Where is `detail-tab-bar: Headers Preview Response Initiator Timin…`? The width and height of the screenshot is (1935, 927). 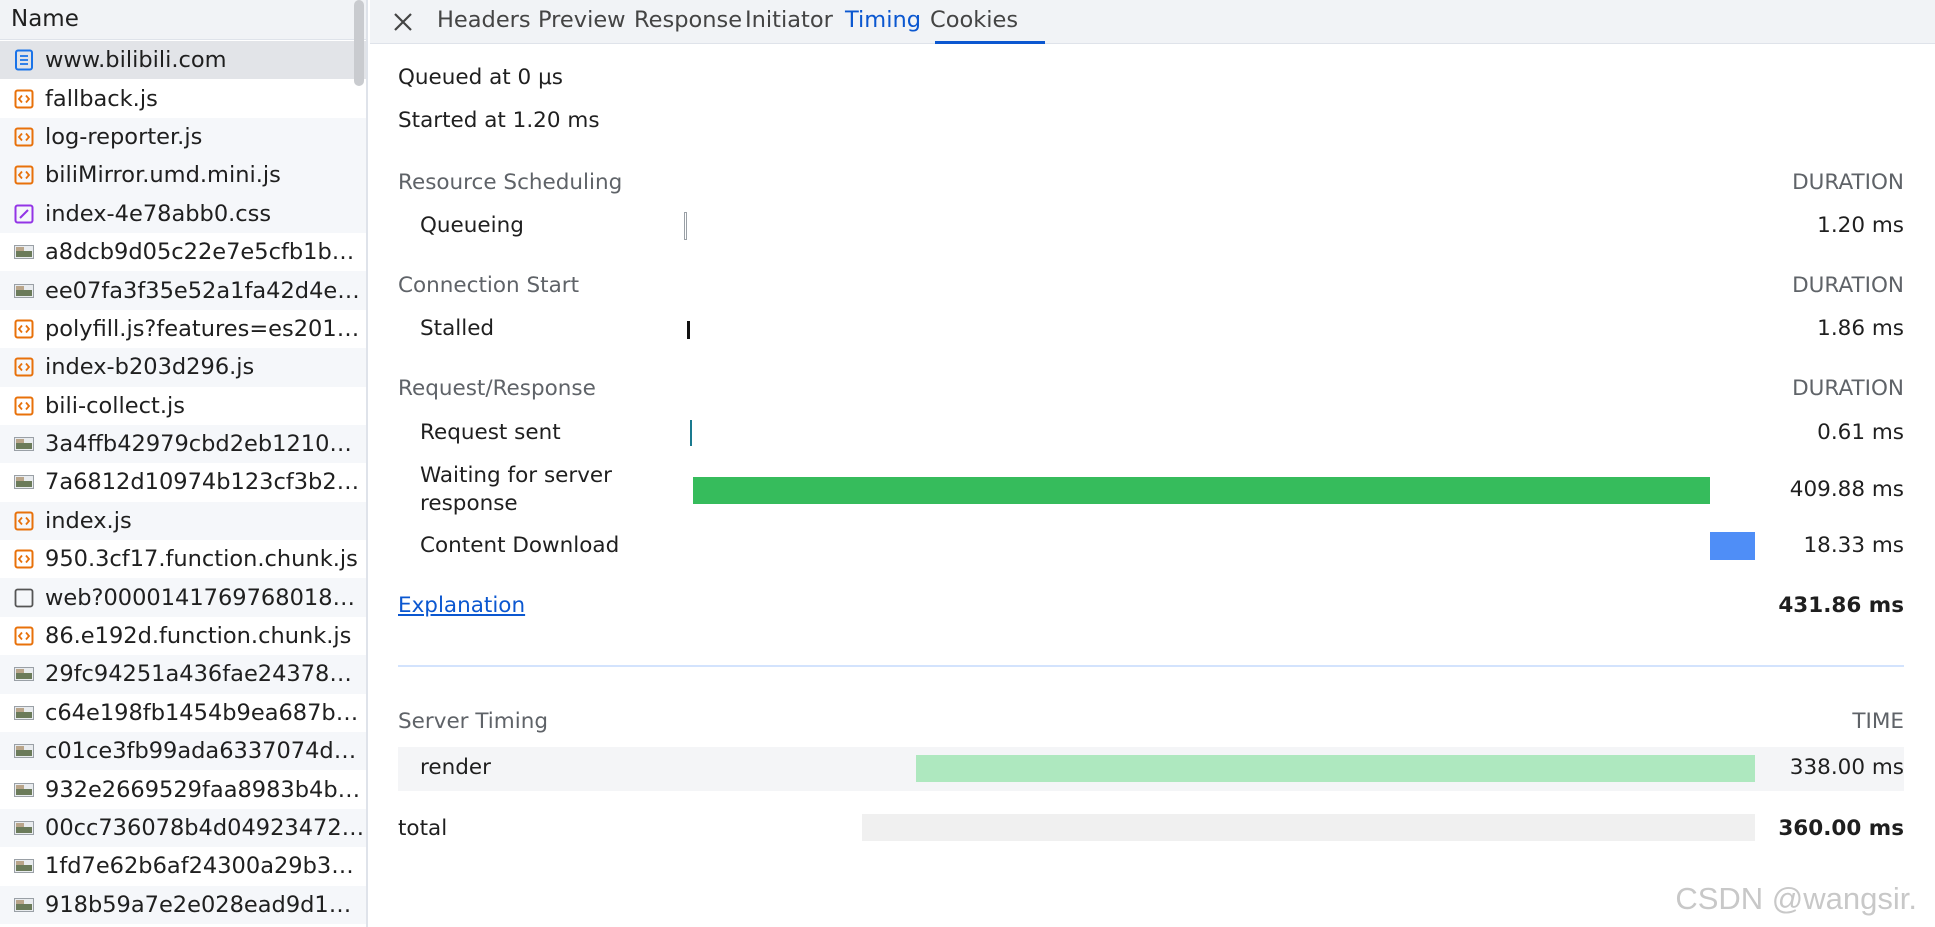 detail-tab-bar: Headers Preview Response Initiator Timin… is located at coordinates (1152, 22).